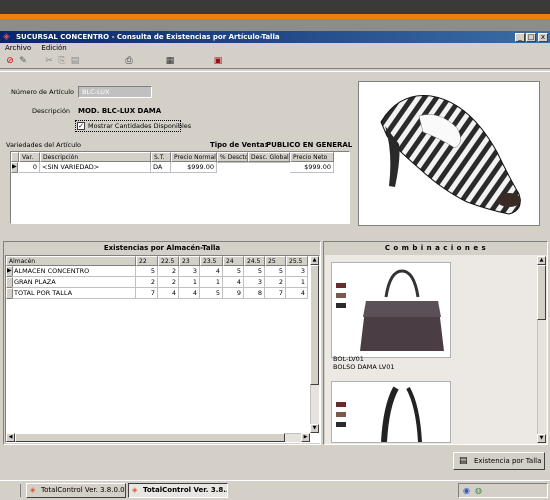 This screenshot has height=500, width=550. Describe the element at coordinates (53, 48) in the screenshot. I see `menu-edicion: Edición` at that location.